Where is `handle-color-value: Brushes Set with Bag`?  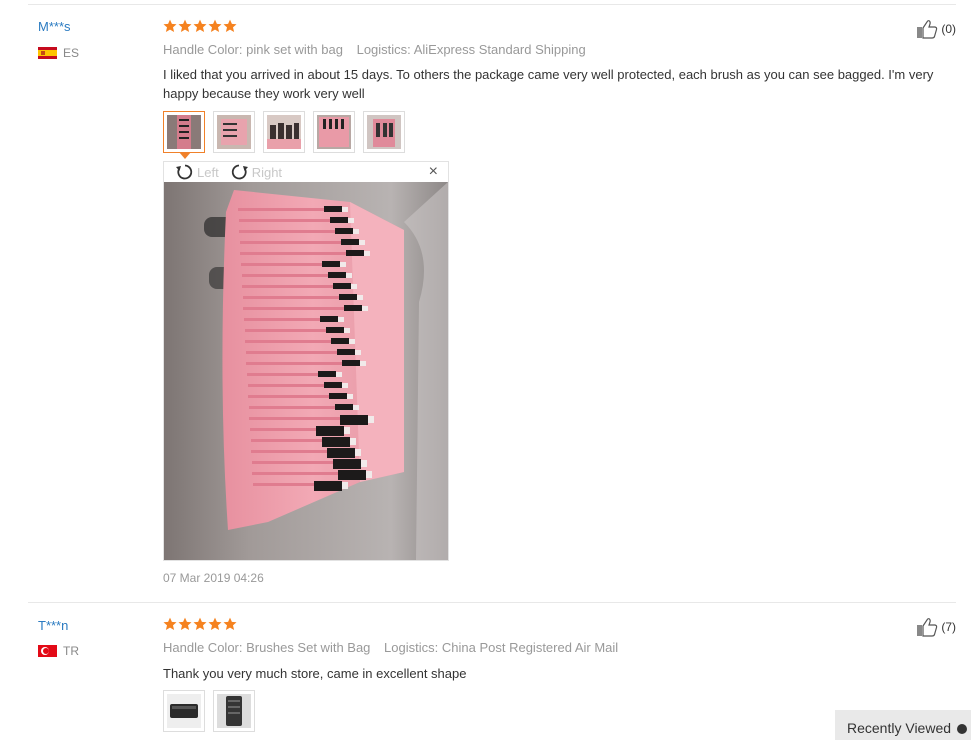
handle-color-value: Brushes Set with Bag is located at coordinates (308, 647).